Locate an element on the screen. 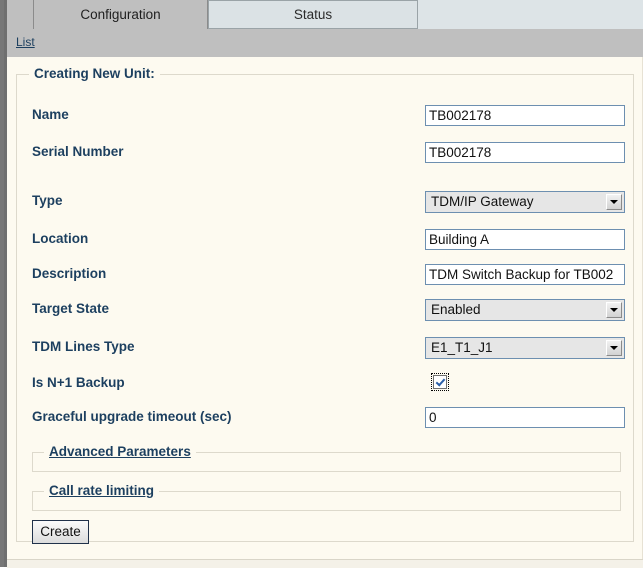 This screenshot has height=568, width=643. target-state-select: Enabled is located at coordinates (525, 310).